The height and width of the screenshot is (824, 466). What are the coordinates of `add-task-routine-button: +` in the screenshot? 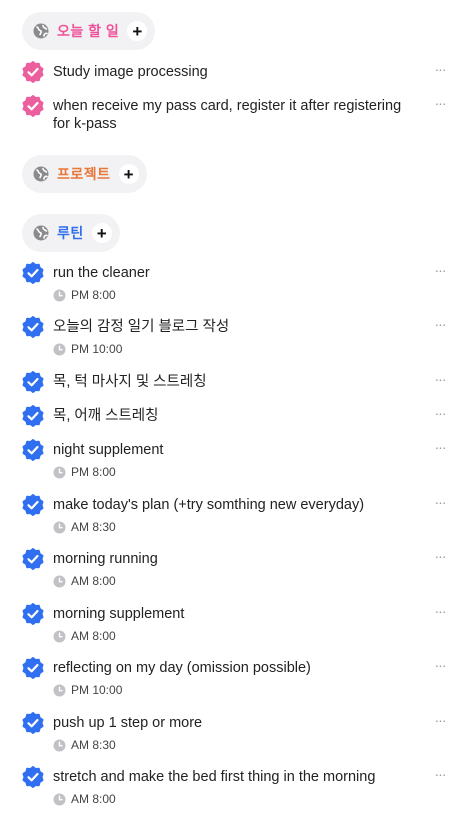 It's located at (101, 233).